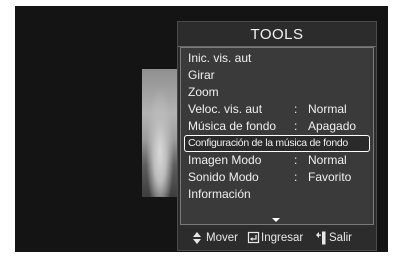 The height and width of the screenshot is (259, 403). I want to click on scroll-down-icon, so click(276, 220).